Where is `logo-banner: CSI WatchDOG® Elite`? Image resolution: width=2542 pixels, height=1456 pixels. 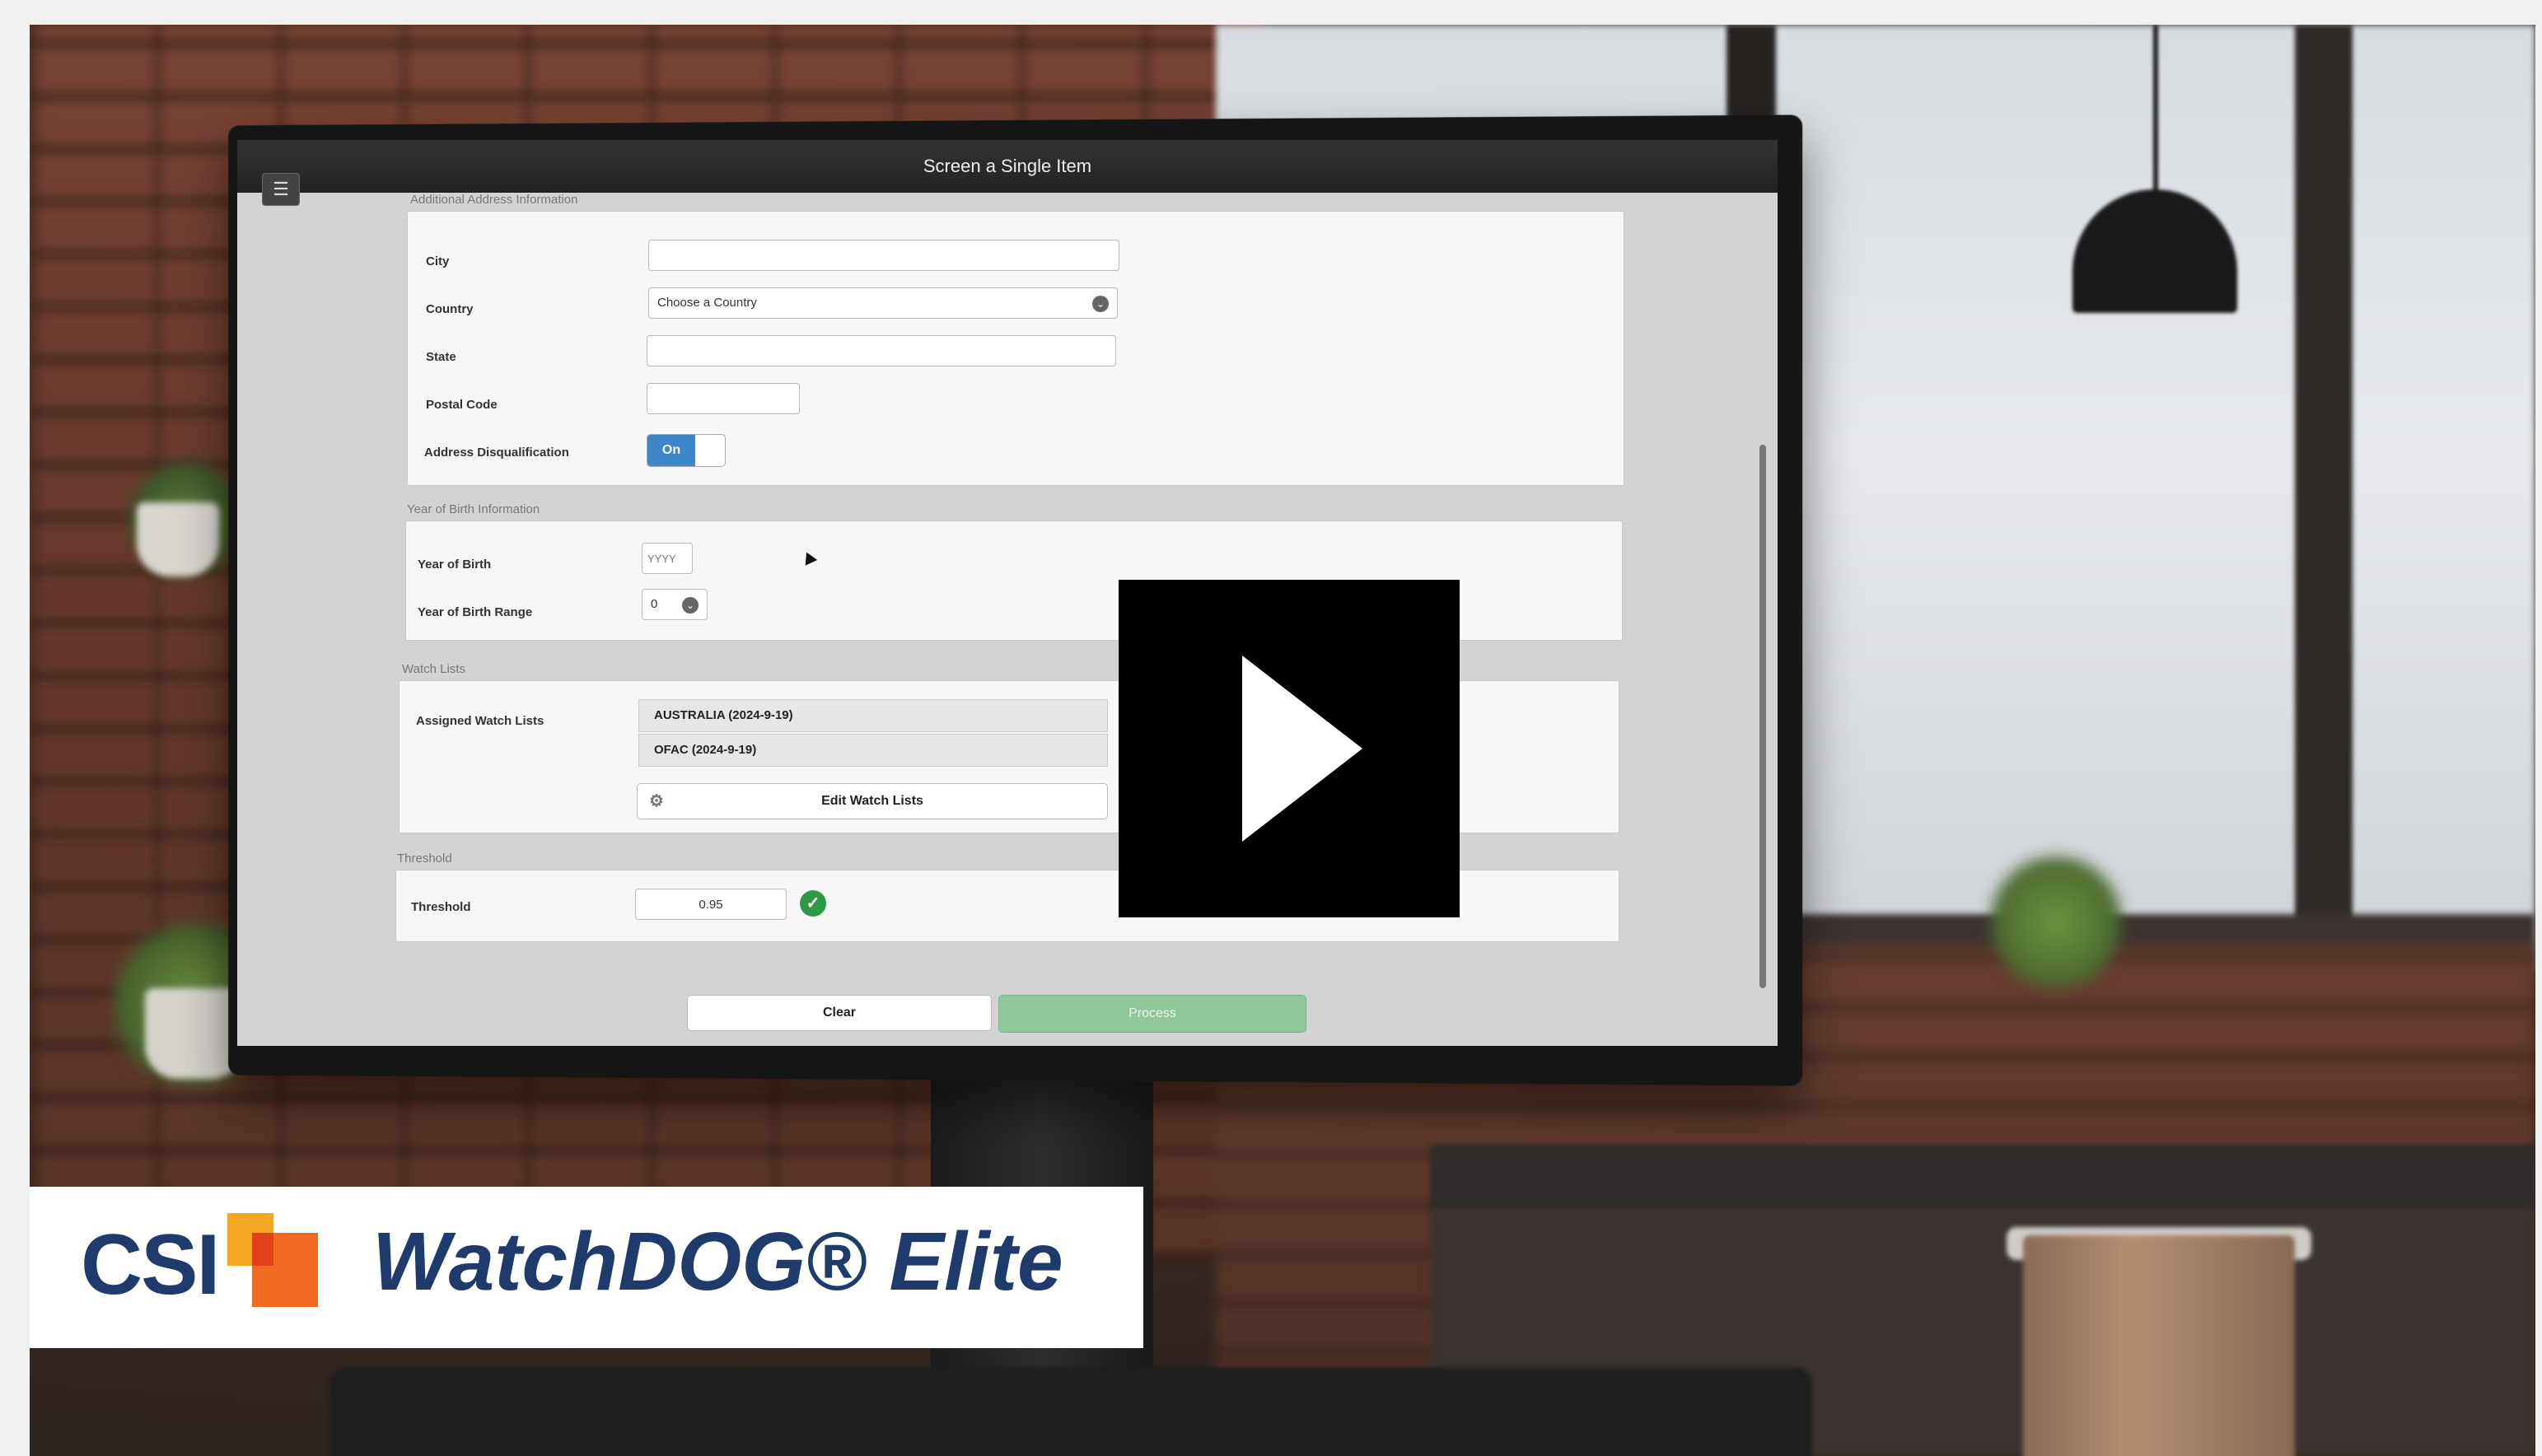
logo-banner: CSI WatchDOG® Elite is located at coordinates (586, 1267).